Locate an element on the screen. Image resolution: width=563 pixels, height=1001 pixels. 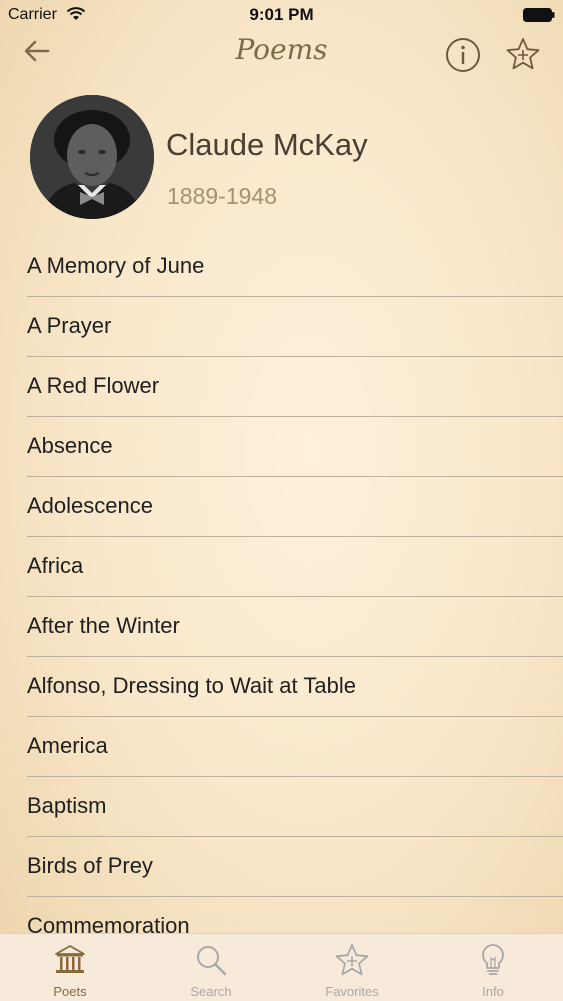
poem-list-item: Birds of Prey is located at coordinates (295, 867).